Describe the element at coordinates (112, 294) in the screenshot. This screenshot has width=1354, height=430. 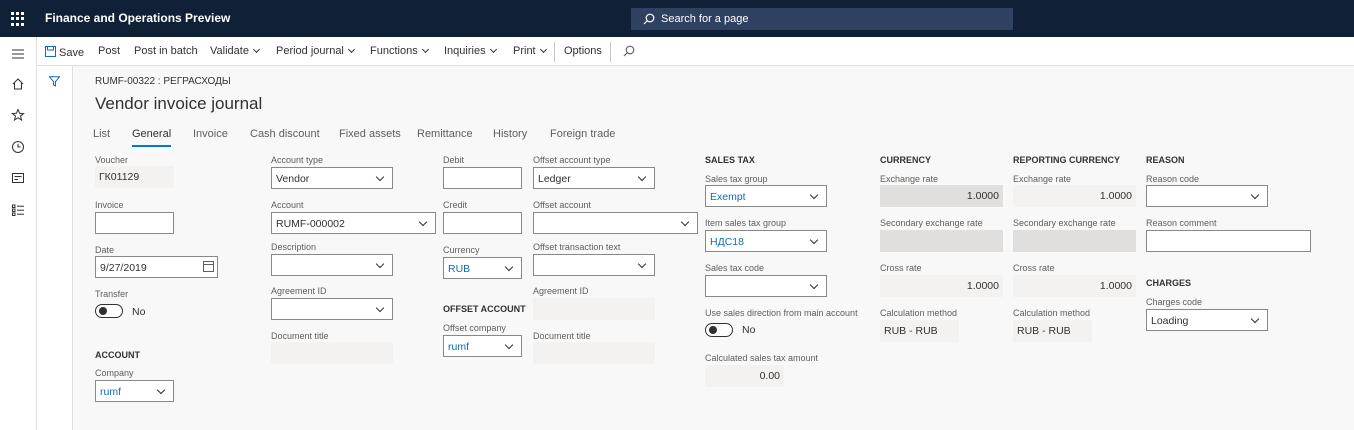
I see `transfer-label: Transfer` at that location.